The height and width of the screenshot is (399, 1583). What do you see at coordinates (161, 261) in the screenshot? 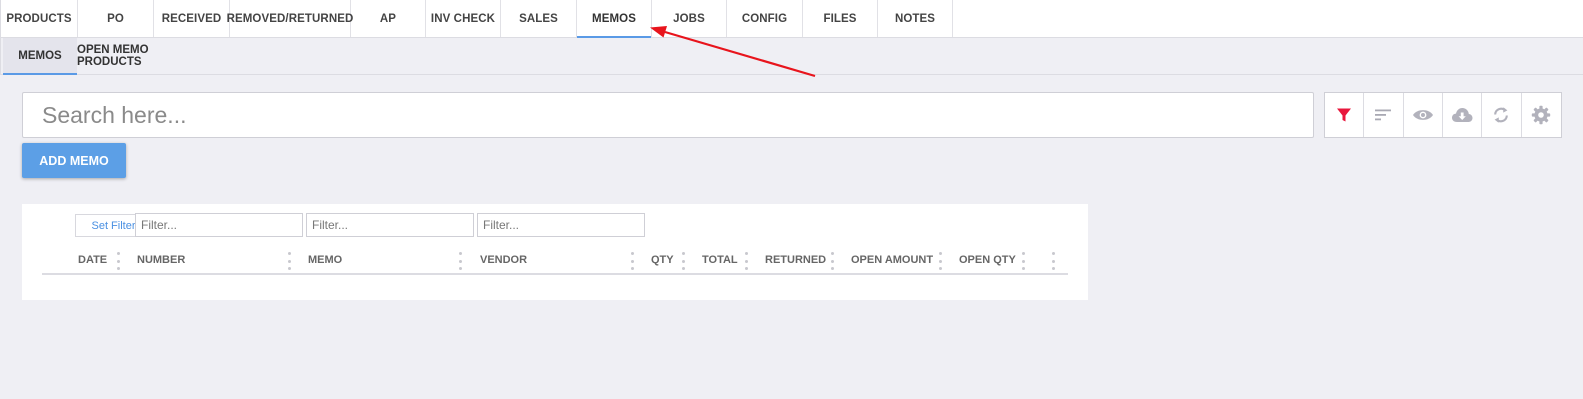
I see `column-header-number: NUMBER` at bounding box center [161, 261].